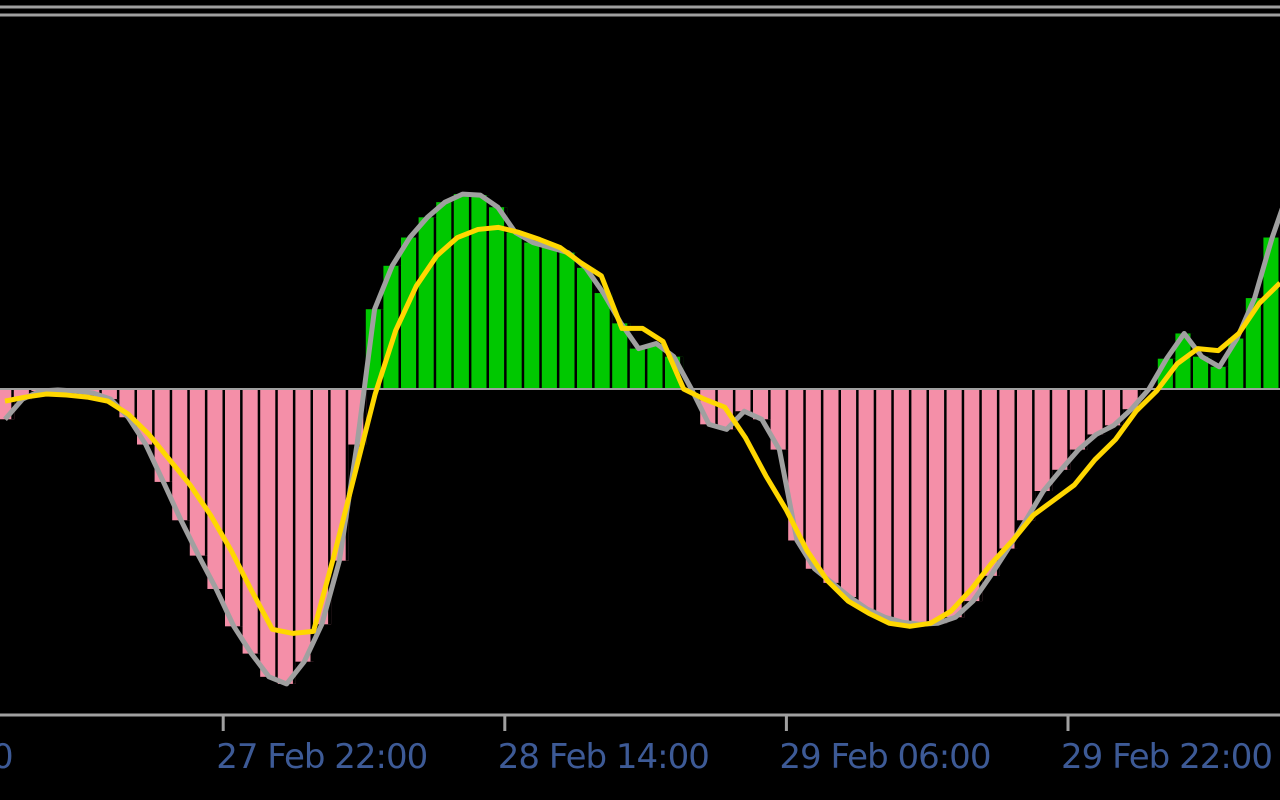  Describe the element at coordinates (1166, 757) in the screenshot. I see `x-tick-label: 29 Feb 22:00` at that location.